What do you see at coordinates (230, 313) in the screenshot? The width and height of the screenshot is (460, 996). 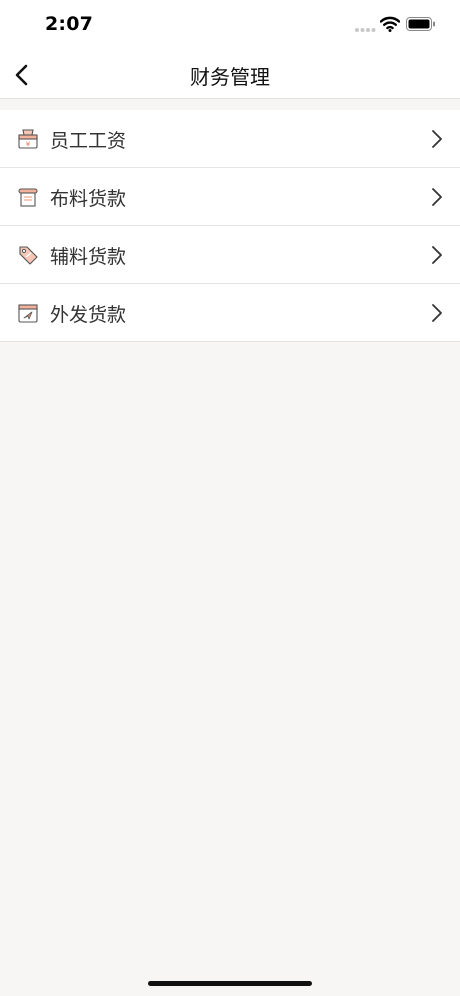 I see `menu-item-outsourcing-payment: 外发货款` at bounding box center [230, 313].